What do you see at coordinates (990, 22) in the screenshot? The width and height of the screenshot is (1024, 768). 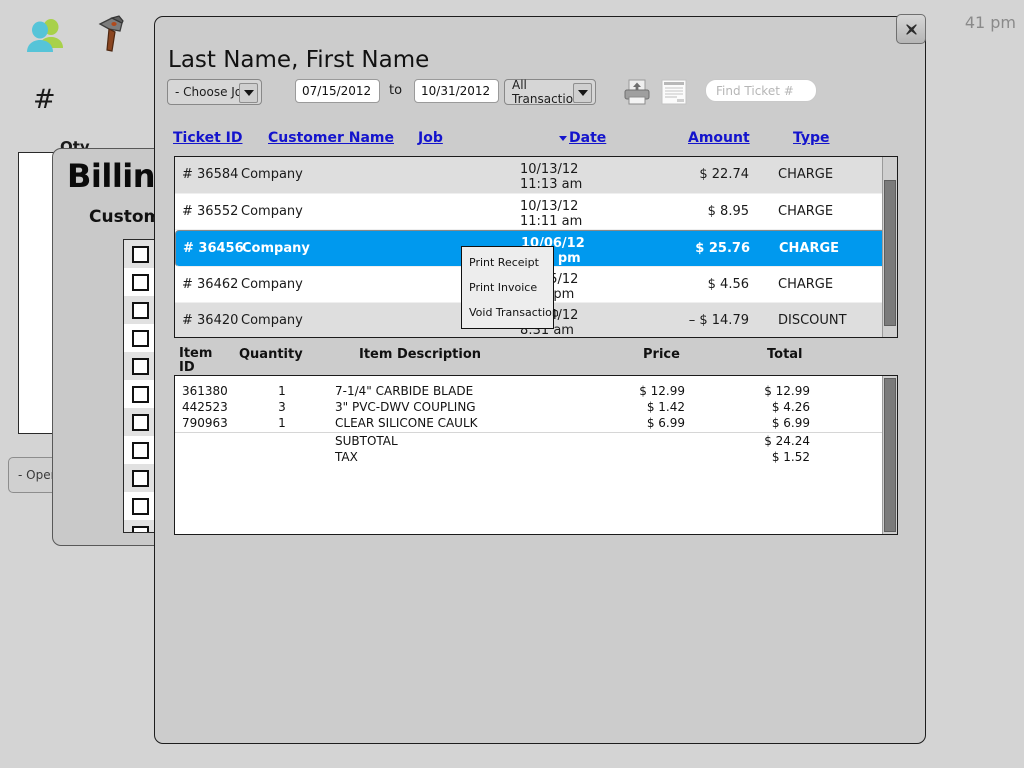 I see `background-clock: 41 pm` at bounding box center [990, 22].